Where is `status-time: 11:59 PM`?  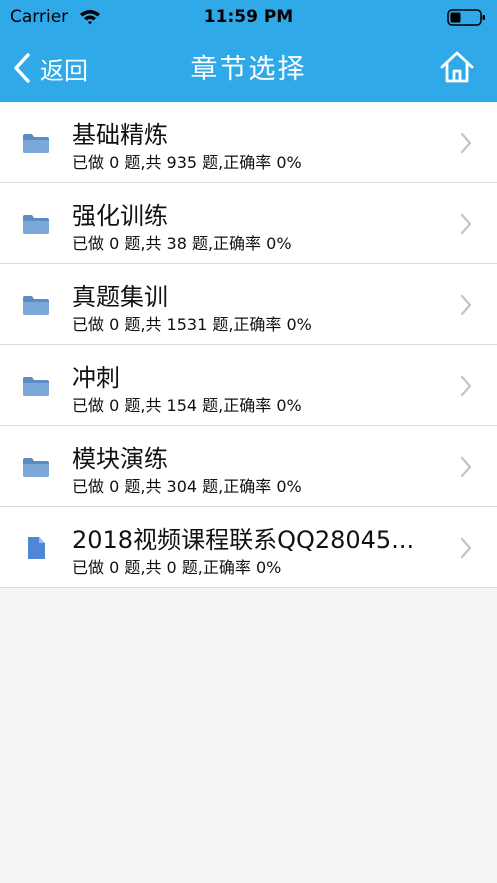
status-time: 11:59 PM is located at coordinates (248, 17).